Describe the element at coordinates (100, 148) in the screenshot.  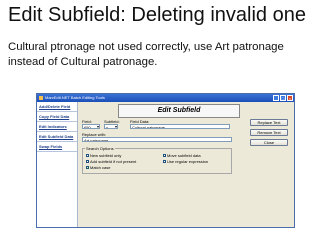
I see `search-options-legend: Search Options` at that location.